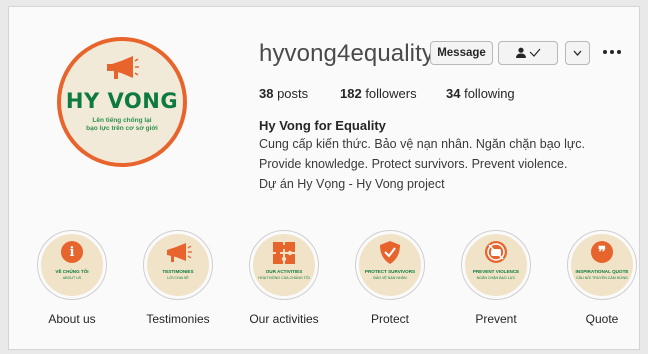 This screenshot has height=354, width=648. What do you see at coordinates (178, 271) in the screenshot?
I see `highlight-caption: TESTIMONIES` at bounding box center [178, 271].